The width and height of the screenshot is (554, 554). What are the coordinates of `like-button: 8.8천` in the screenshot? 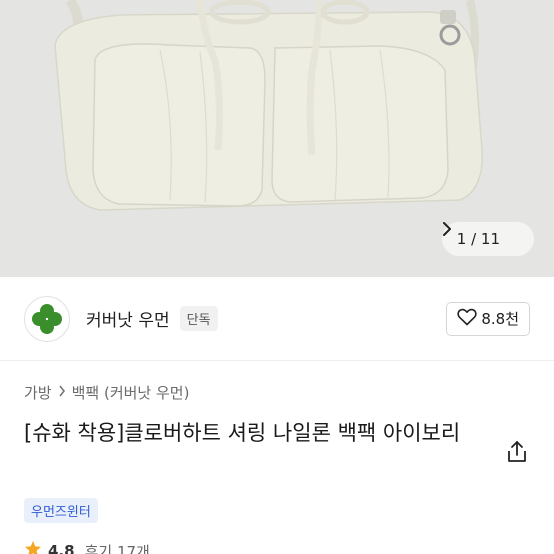 It's located at (488, 318).